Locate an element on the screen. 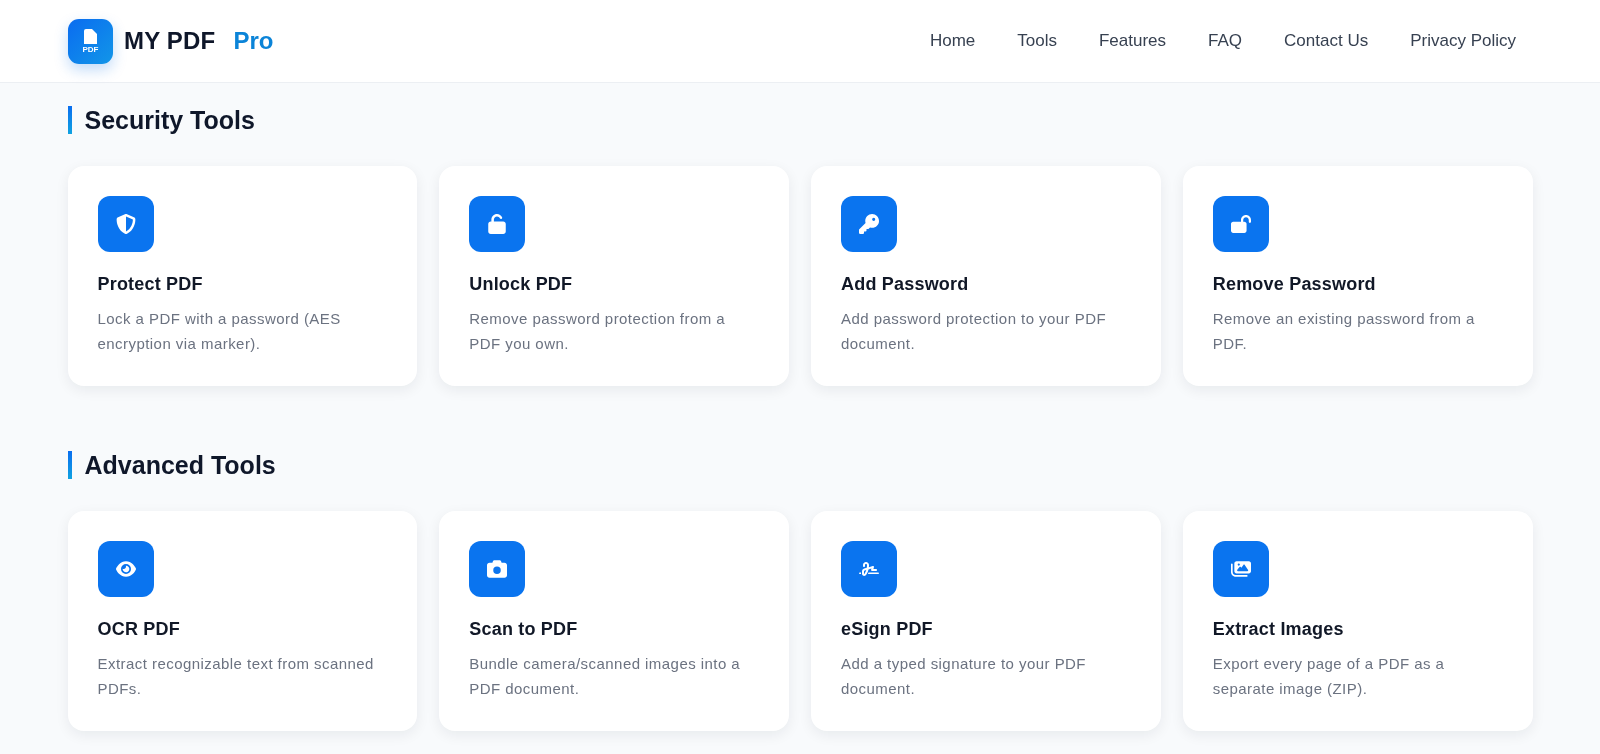 The image size is (1600, 754). brand-suffix: Pro is located at coordinates (253, 41).